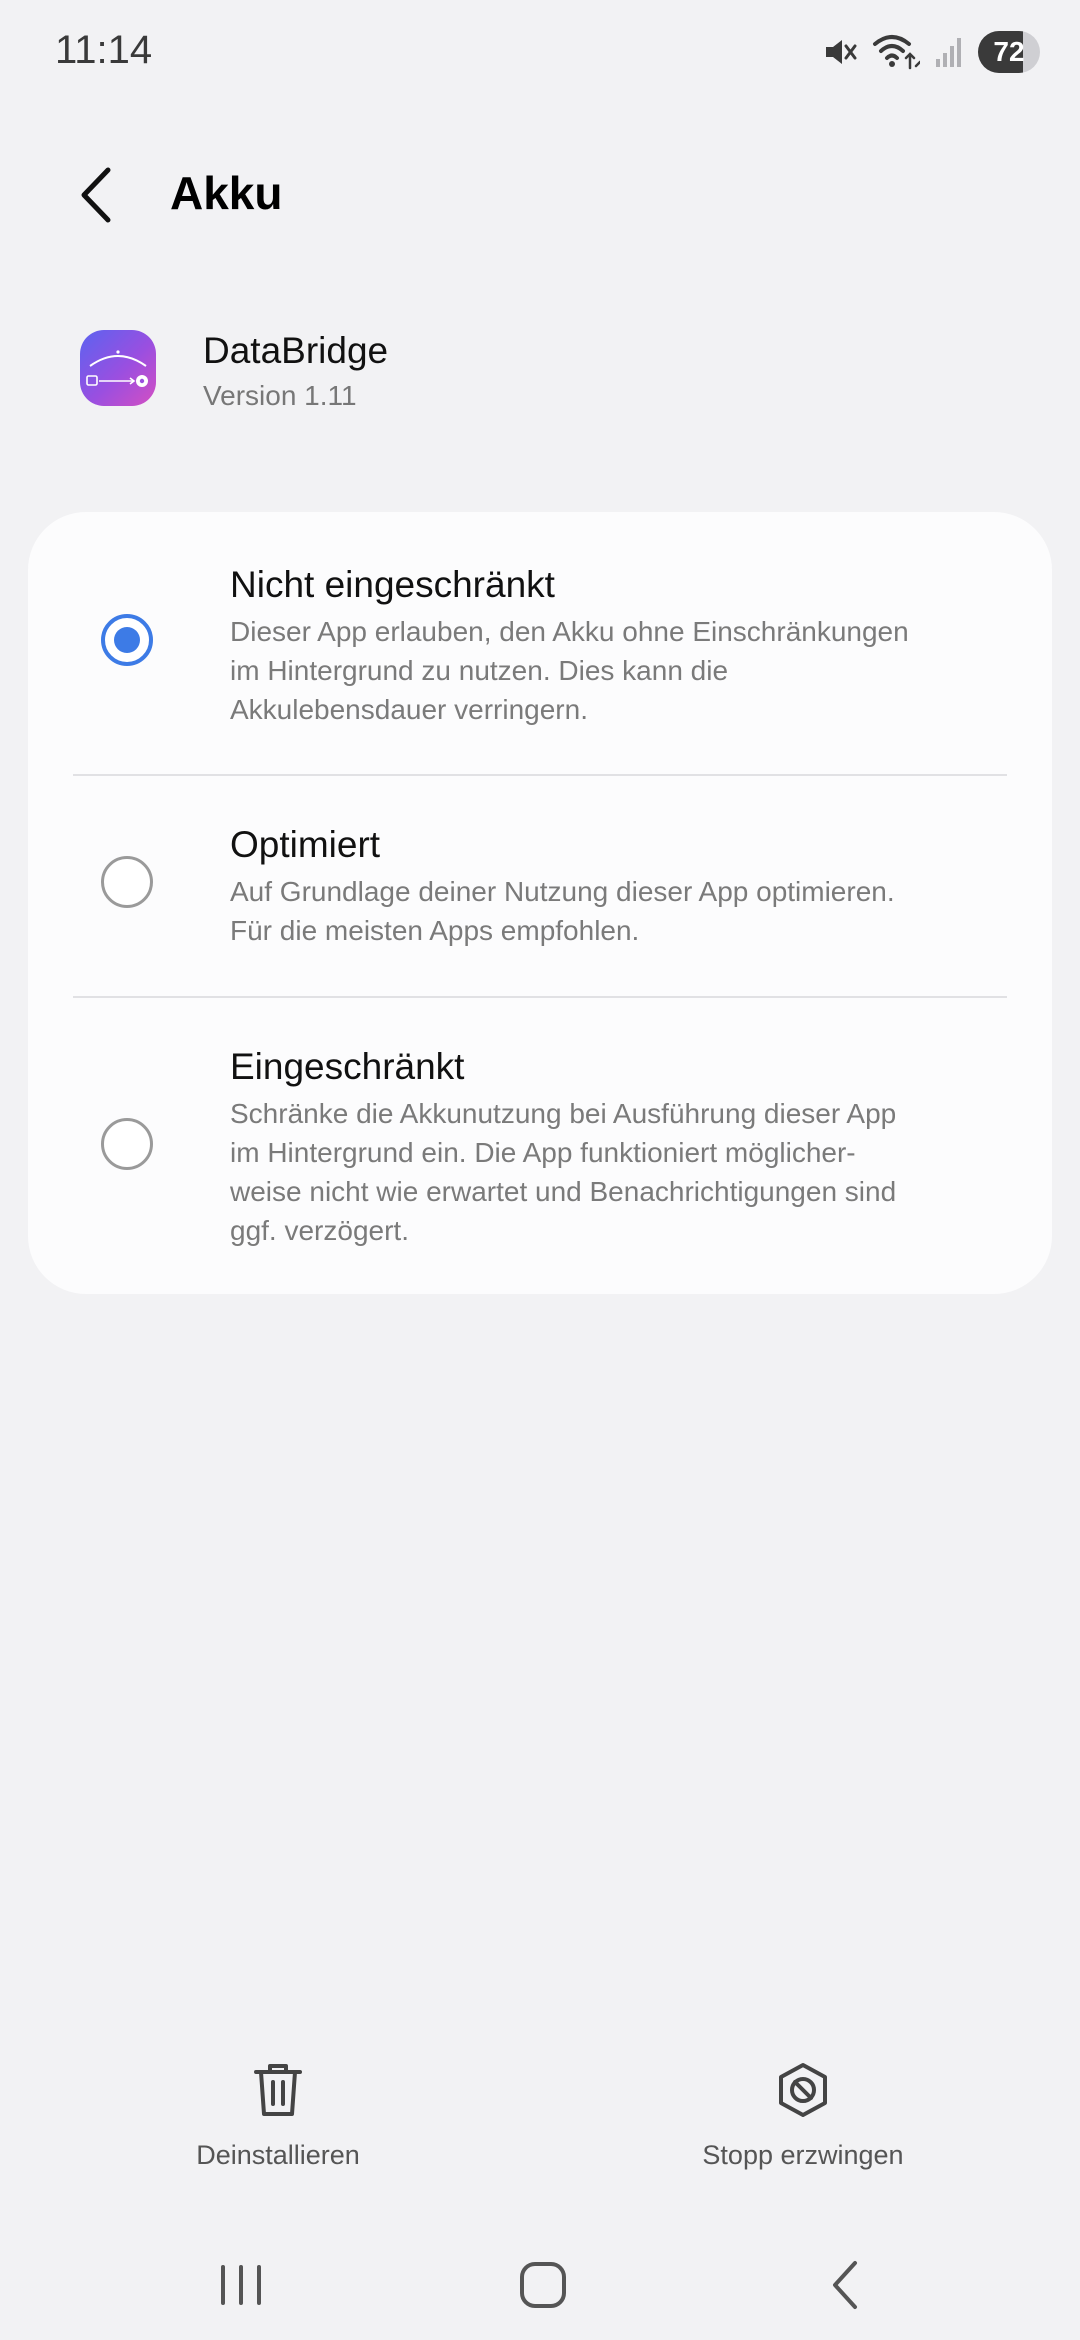 The width and height of the screenshot is (1080, 2340). What do you see at coordinates (127, 1144) in the screenshot?
I see `radio-restricted` at bounding box center [127, 1144].